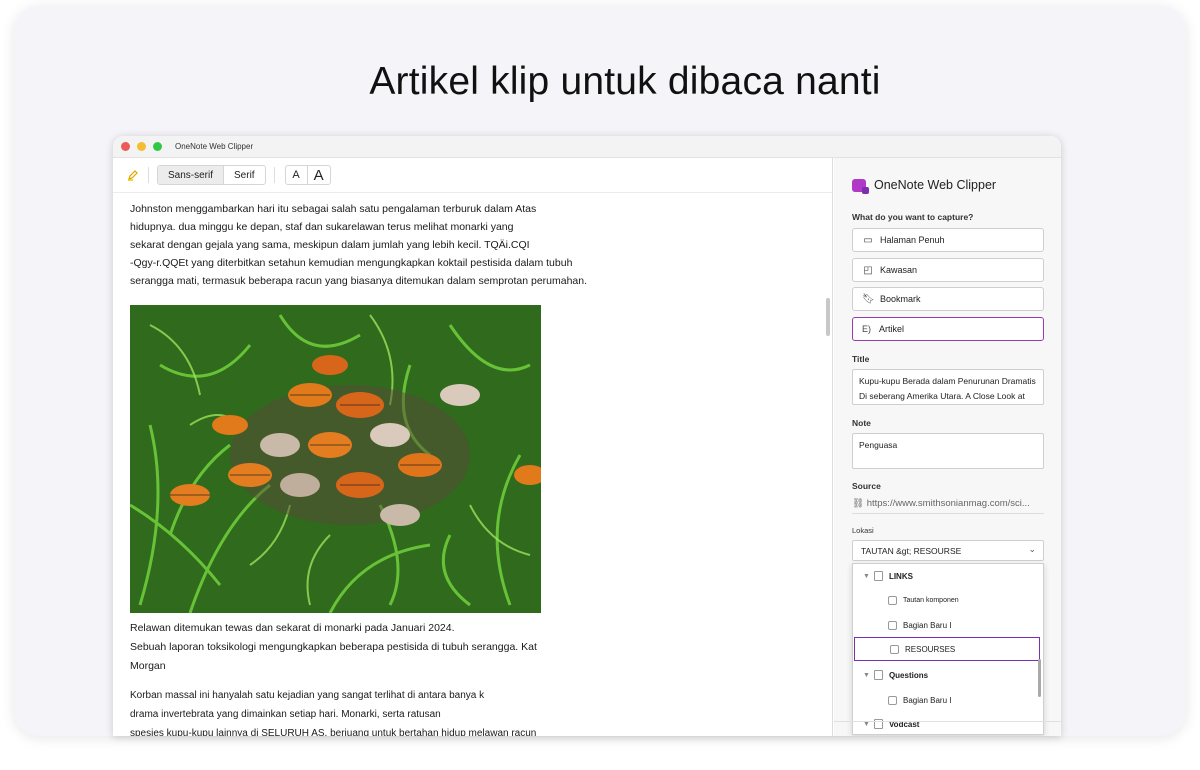 Image resolution: width=1200 pixels, height=770 pixels. I want to click on source-divider, so click(948, 513).